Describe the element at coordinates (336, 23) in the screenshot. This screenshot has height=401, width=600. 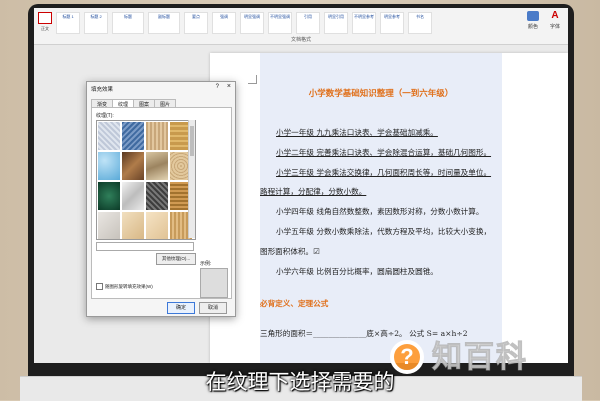
I see `style-item: 明显引用` at that location.